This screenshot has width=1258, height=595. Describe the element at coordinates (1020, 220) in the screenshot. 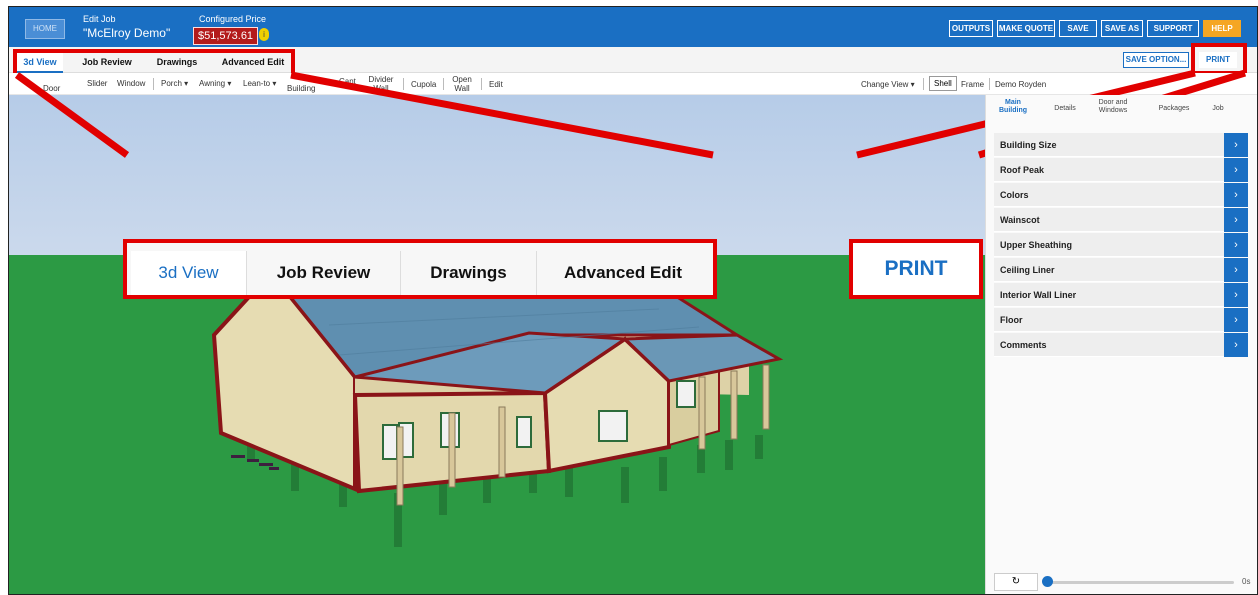

I see `section-label: Wainscot` at that location.